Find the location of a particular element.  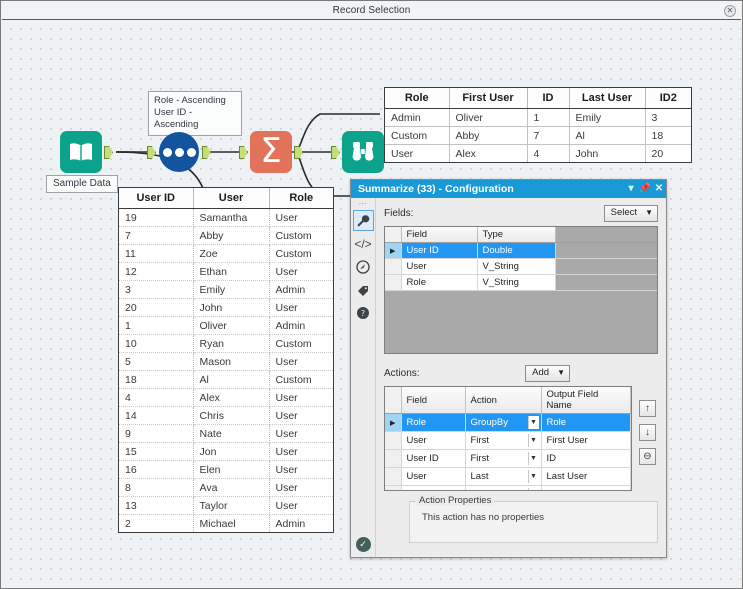

cell-user-id: 10 is located at coordinates (156, 343).